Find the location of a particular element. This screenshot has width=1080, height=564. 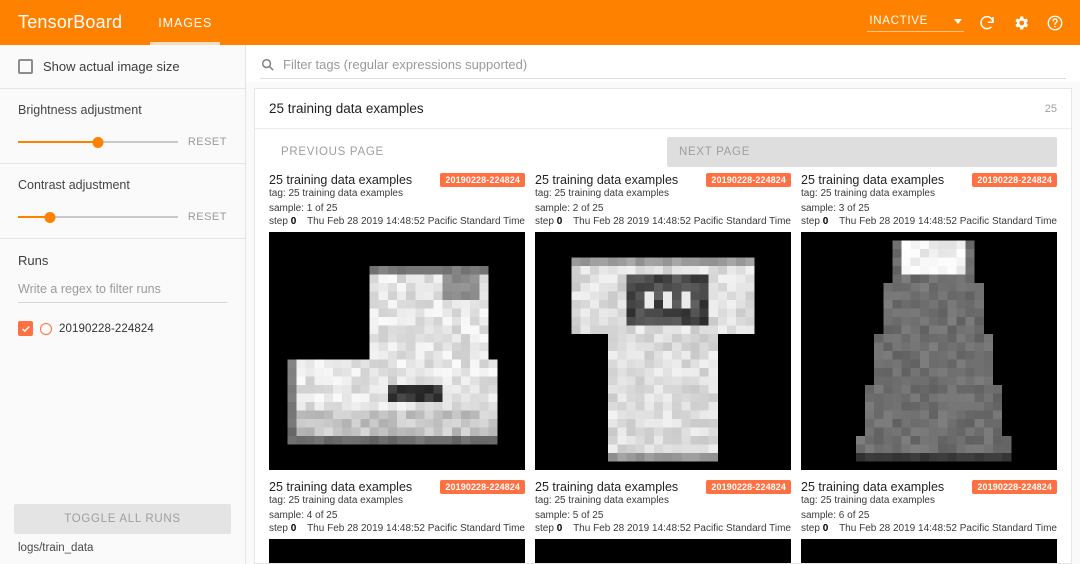

tab-images: IMAGES is located at coordinates (185, 22).